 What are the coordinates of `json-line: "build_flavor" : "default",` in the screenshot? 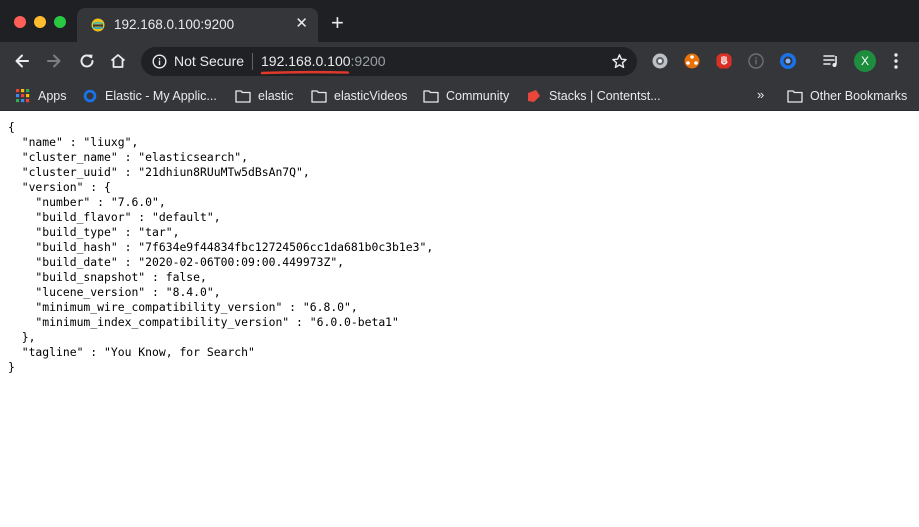 It's located at (114, 217).